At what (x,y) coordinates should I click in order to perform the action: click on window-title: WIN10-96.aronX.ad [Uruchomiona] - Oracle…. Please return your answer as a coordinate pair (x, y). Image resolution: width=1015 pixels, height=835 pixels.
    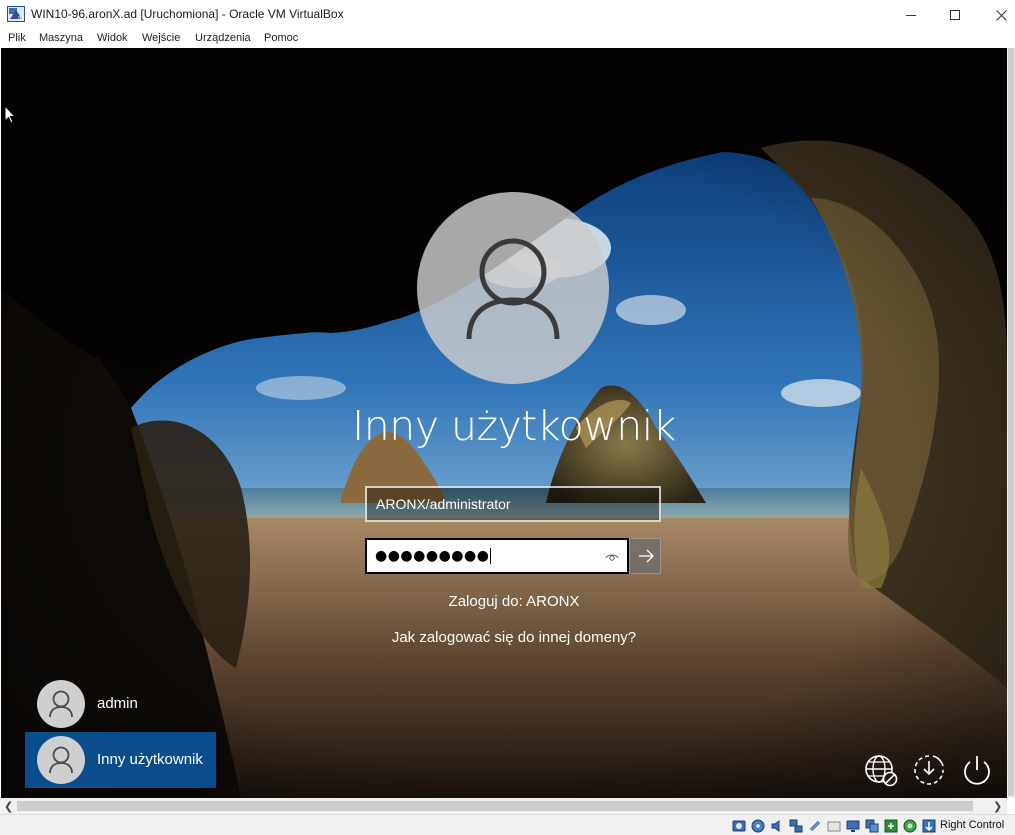
    Looking at the image, I should click on (187, 14).